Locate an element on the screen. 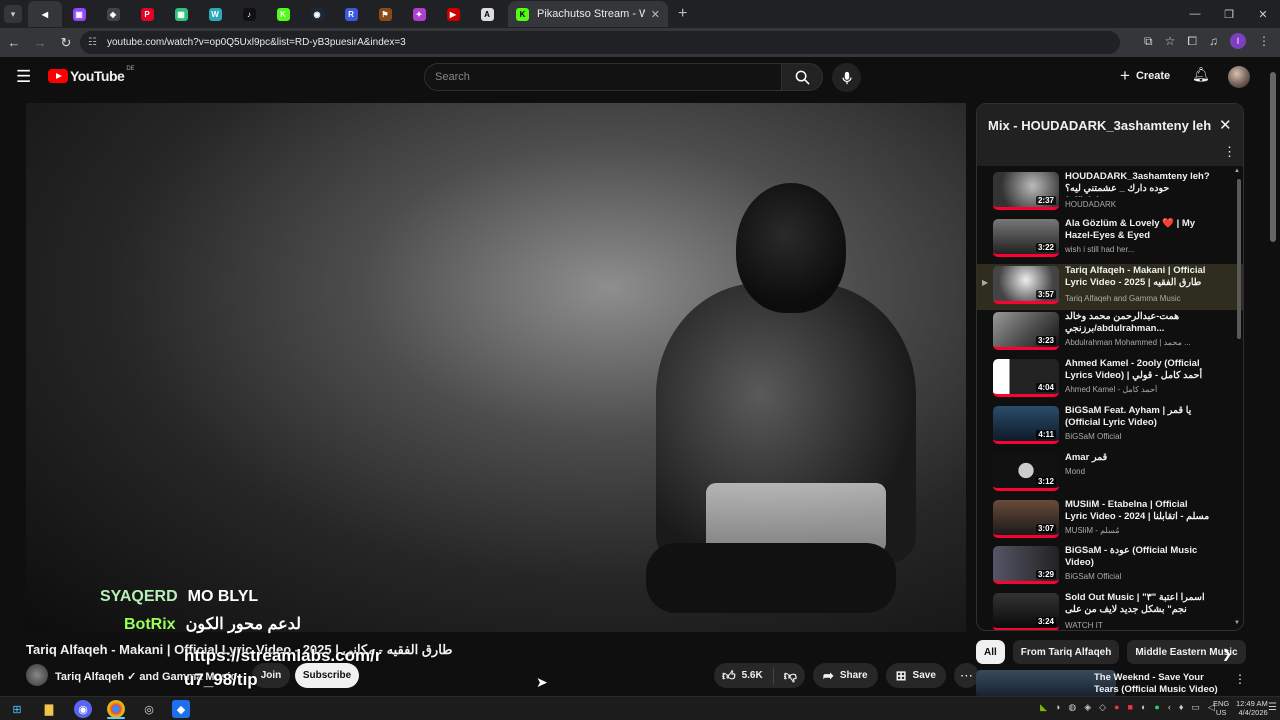  voice-search-button is located at coordinates (846, 77).